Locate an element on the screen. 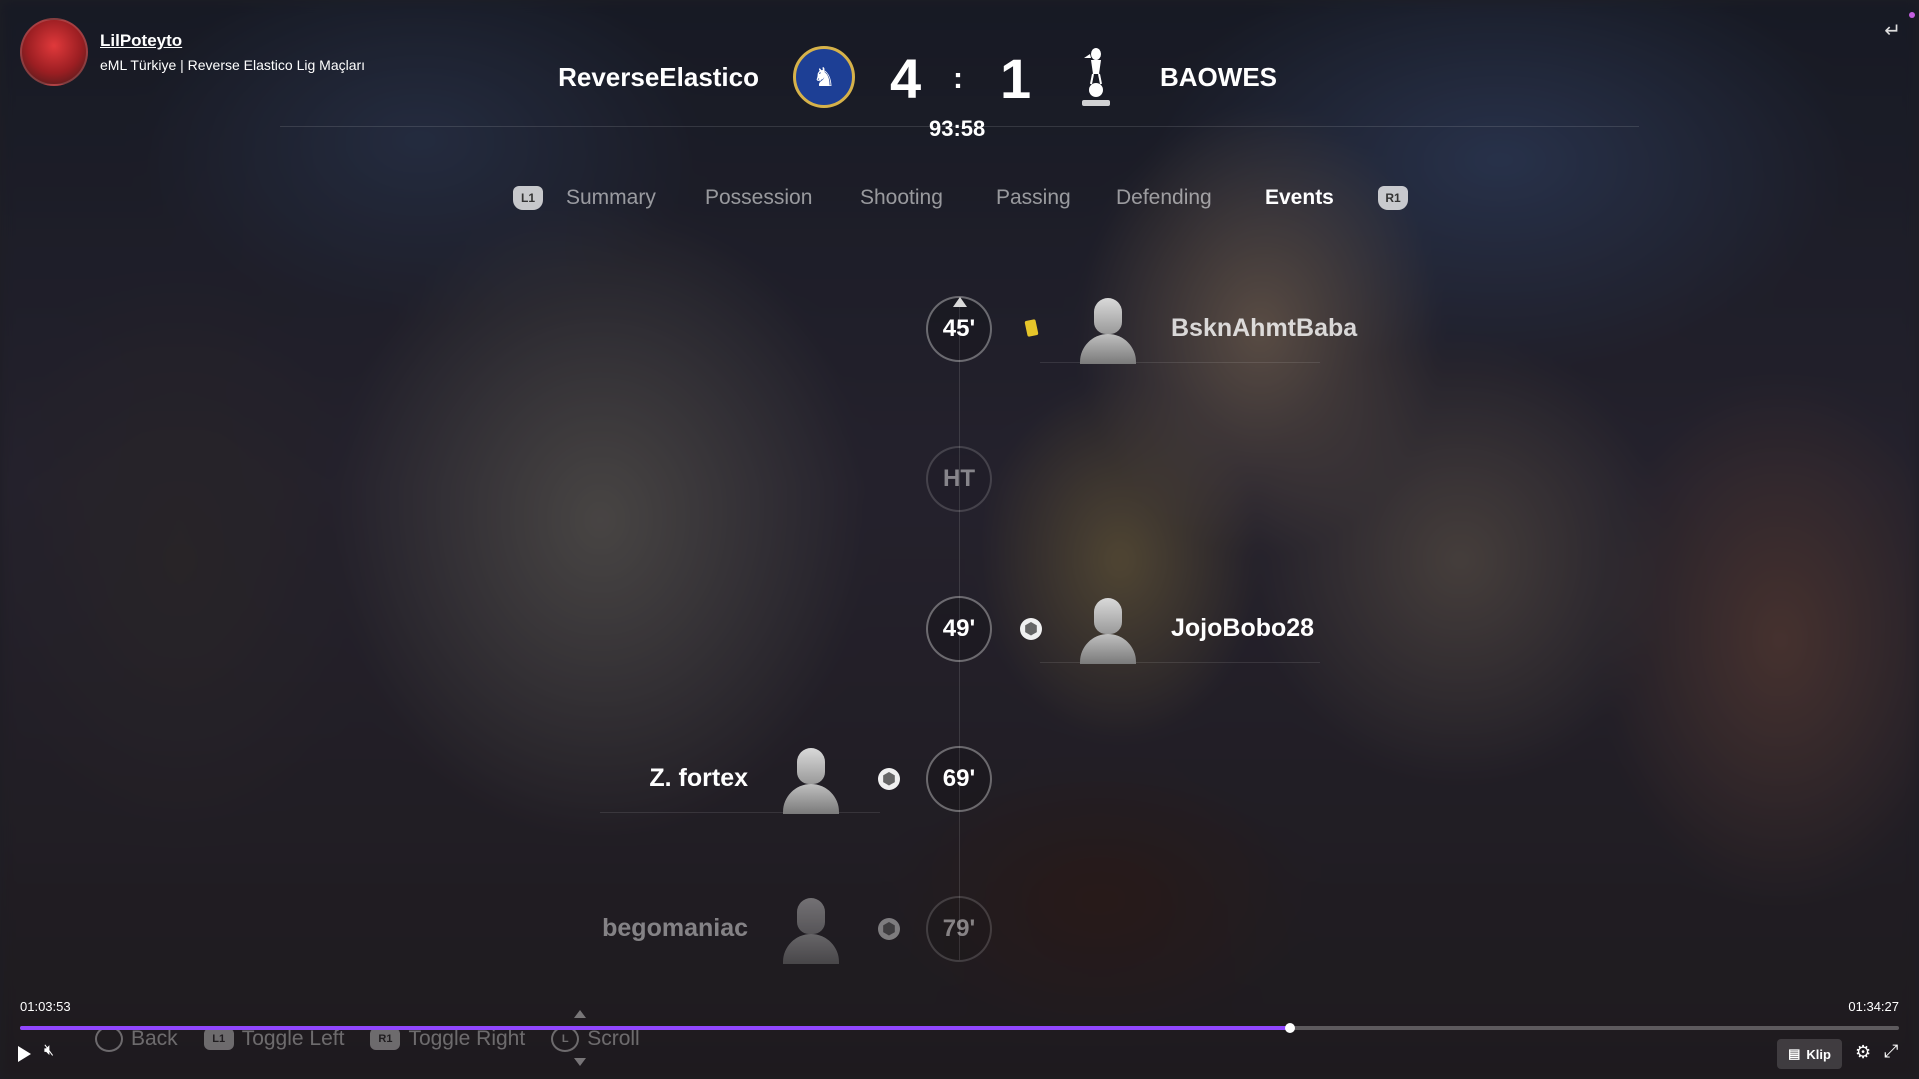  match-clock: 93:58 is located at coordinates (957, 128).